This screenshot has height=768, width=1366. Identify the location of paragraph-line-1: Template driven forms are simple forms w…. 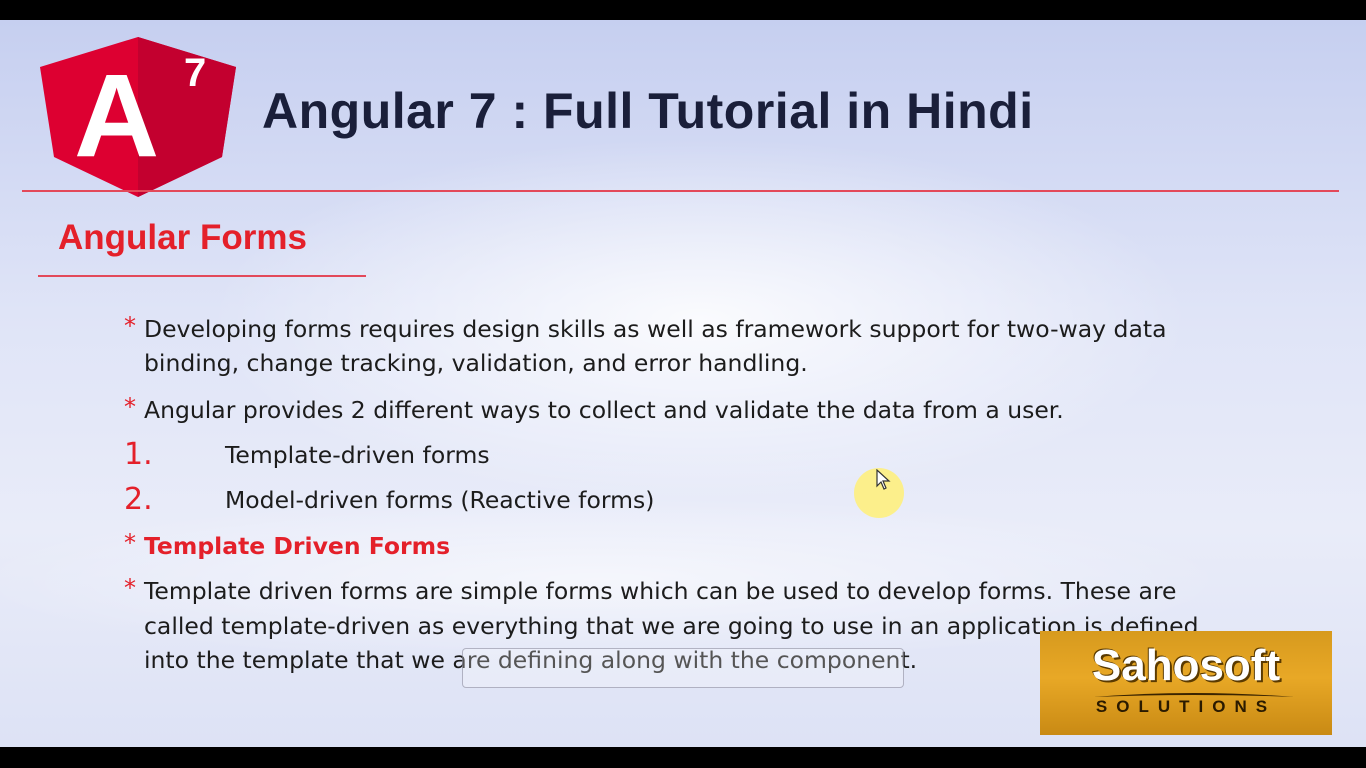
(660, 591).